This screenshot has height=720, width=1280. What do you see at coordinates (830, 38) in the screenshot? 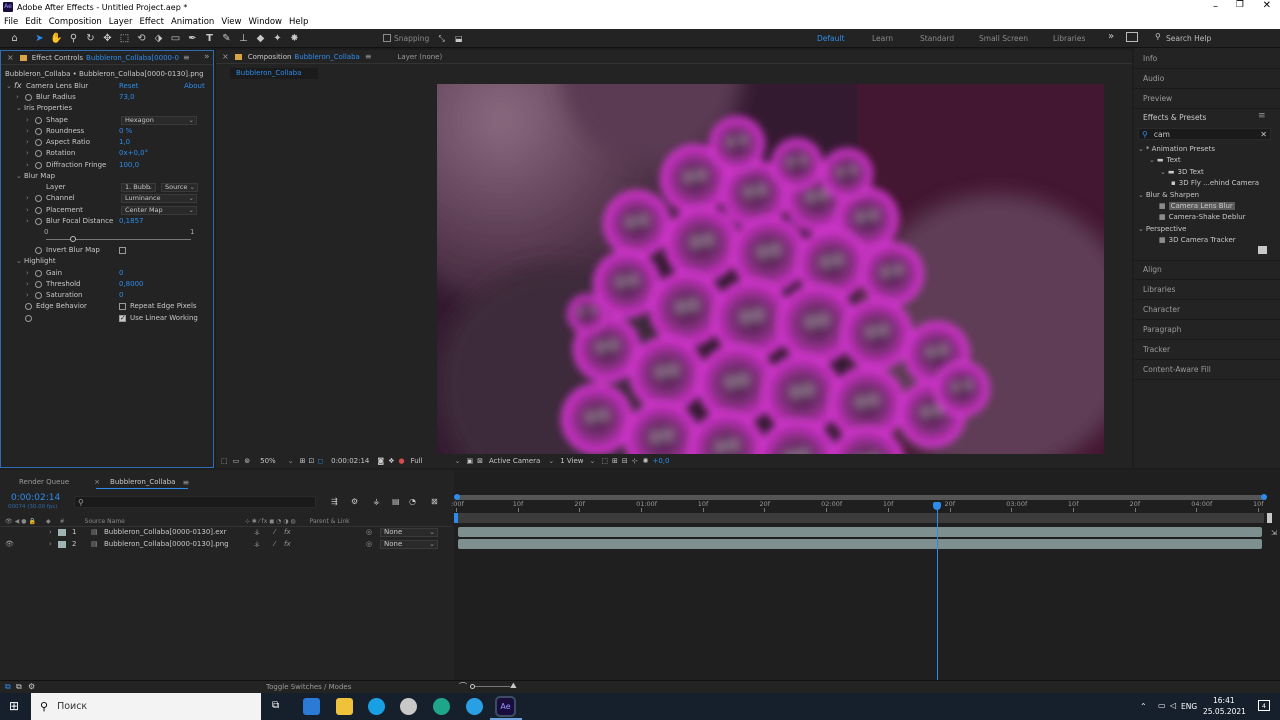
I see `workspace-default: Default` at bounding box center [830, 38].